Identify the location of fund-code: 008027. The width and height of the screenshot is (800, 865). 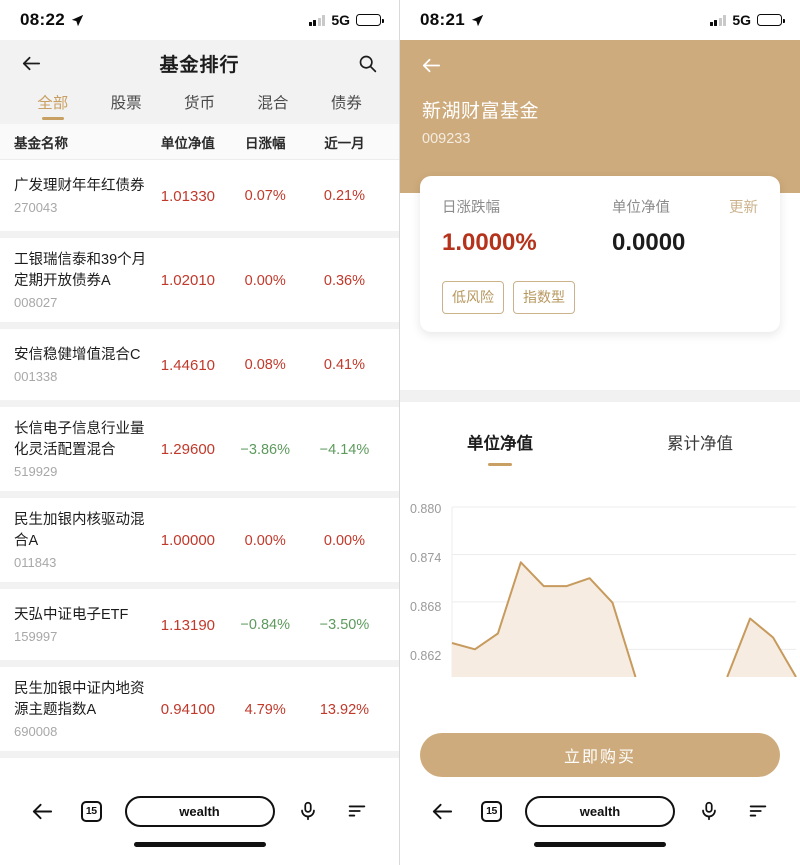
(36, 302).